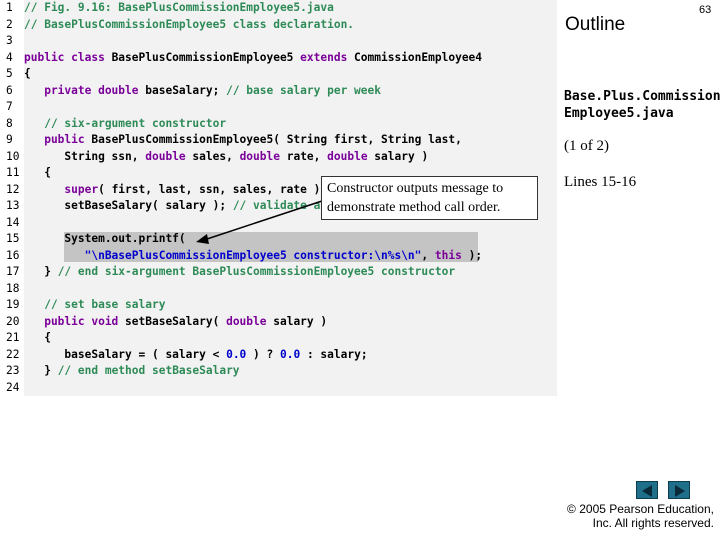  What do you see at coordinates (642, 96) in the screenshot?
I see `file-name-line: Base.Plus.Commission` at bounding box center [642, 96].